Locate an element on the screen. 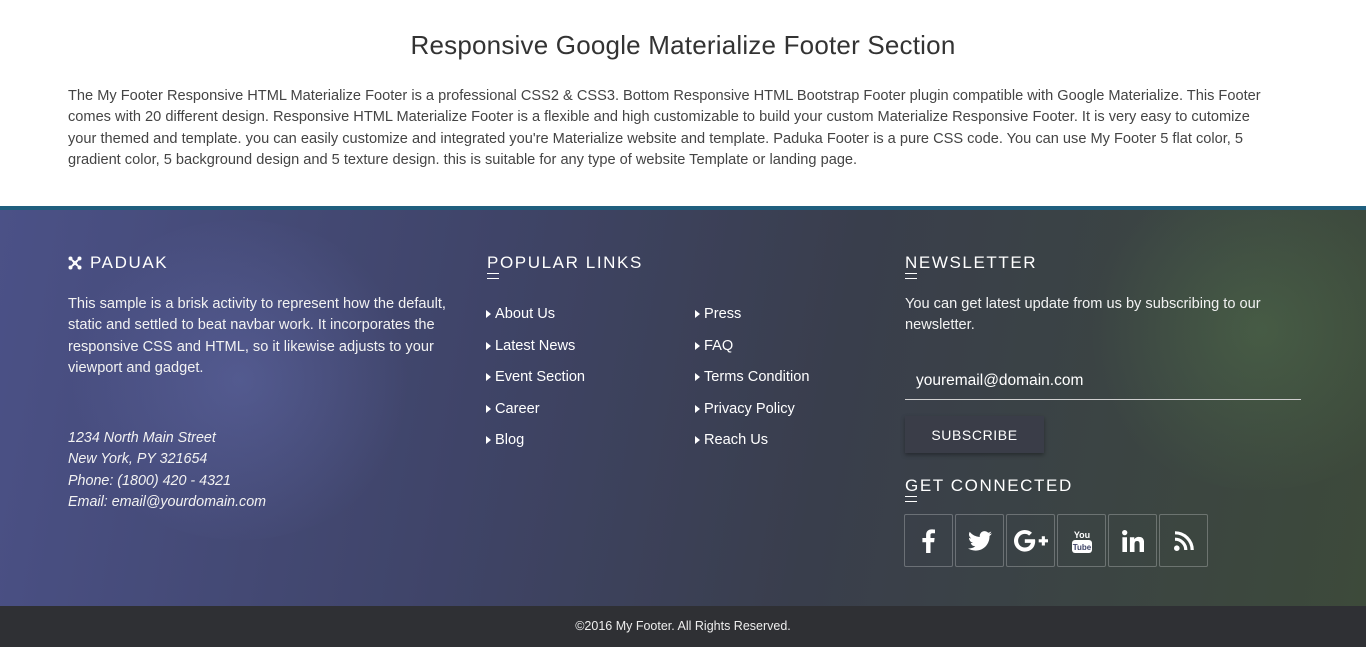 Image resolution: width=1366 pixels, height=647 pixels. svg-text: Tube is located at coordinates (1081, 547).